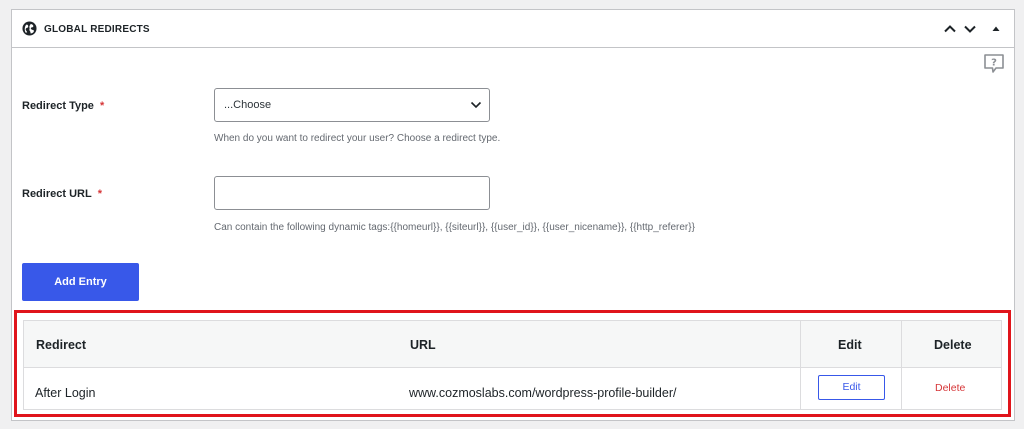 Image resolution: width=1024 pixels, height=429 pixels. What do you see at coordinates (513, 29) in the screenshot?
I see `panel-header: GLOBAL REDIRECTS` at bounding box center [513, 29].